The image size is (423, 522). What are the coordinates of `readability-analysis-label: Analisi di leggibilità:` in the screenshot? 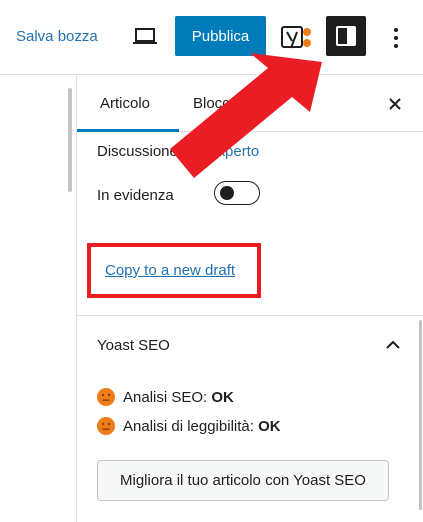 It's located at (188, 426).